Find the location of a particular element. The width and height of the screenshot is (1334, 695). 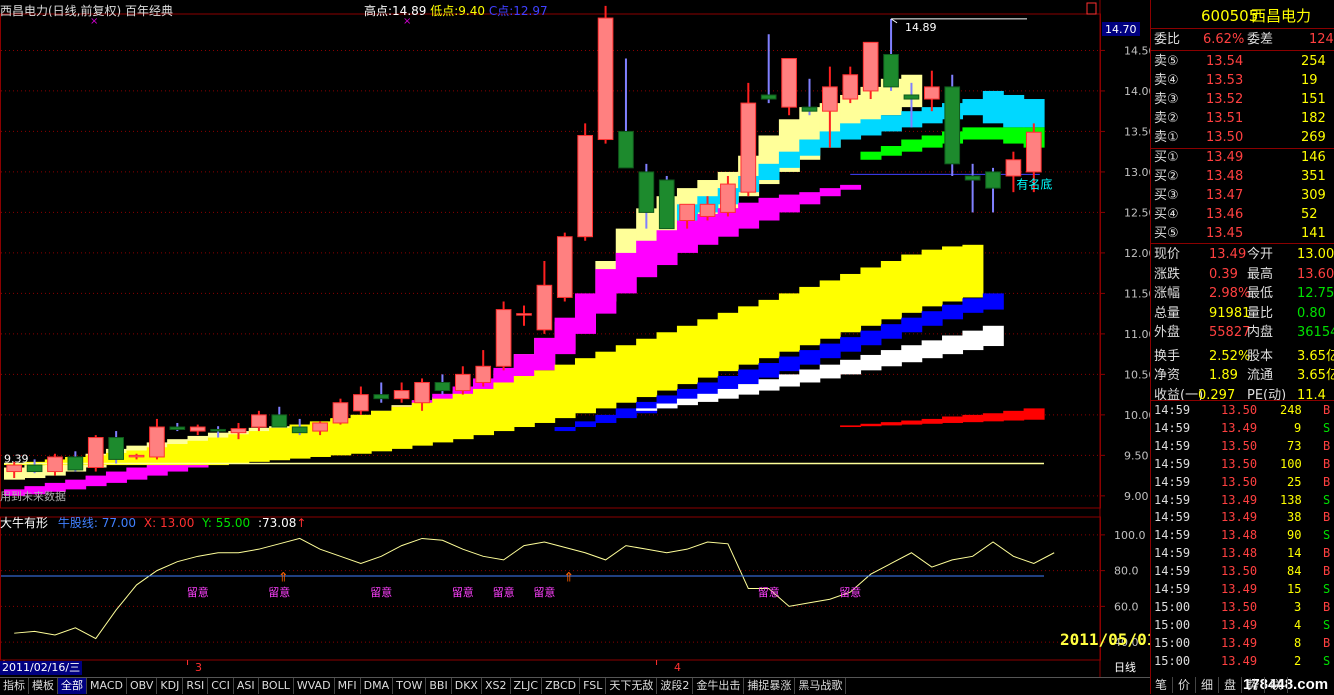

tab-2: 全部 is located at coordinates (72, 686).